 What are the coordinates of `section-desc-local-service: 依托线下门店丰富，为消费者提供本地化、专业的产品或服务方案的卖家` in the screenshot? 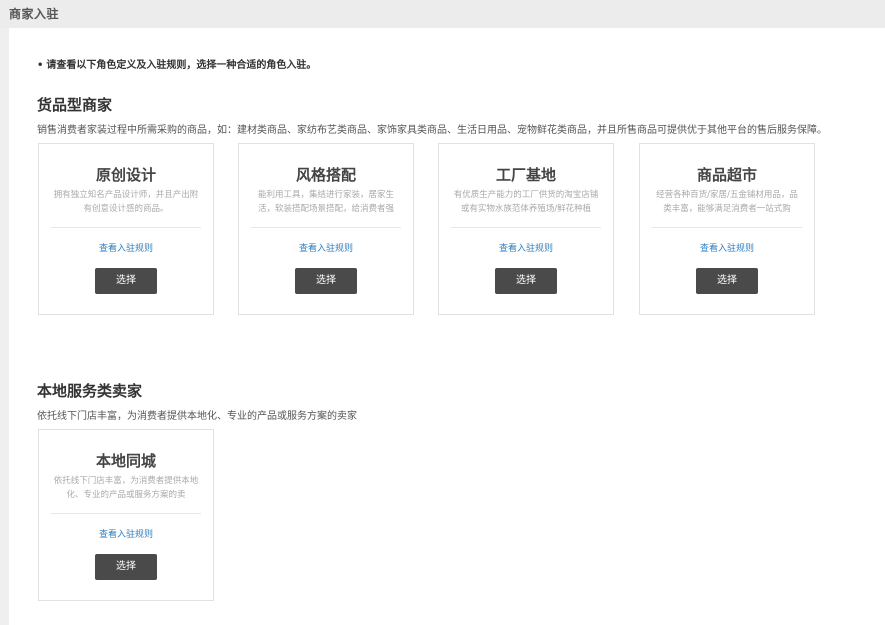 It's located at (197, 416).